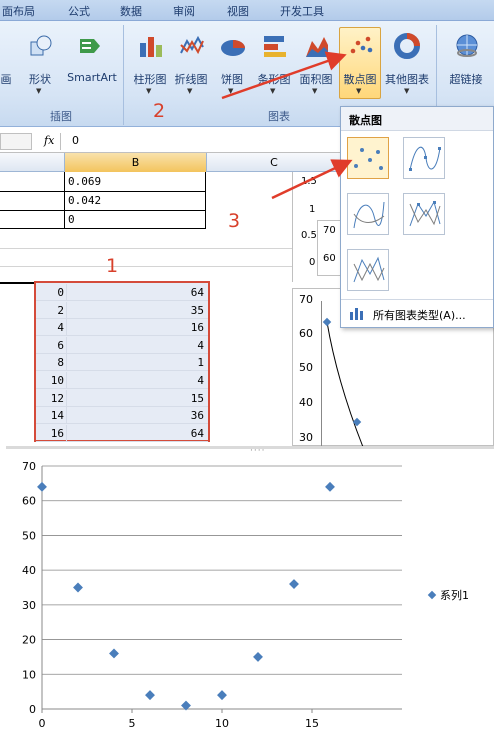 Image resolution: width=494 pixels, height=743 pixels. What do you see at coordinates (159, 111) in the screenshot?
I see `step-number-2: 2` at bounding box center [159, 111].